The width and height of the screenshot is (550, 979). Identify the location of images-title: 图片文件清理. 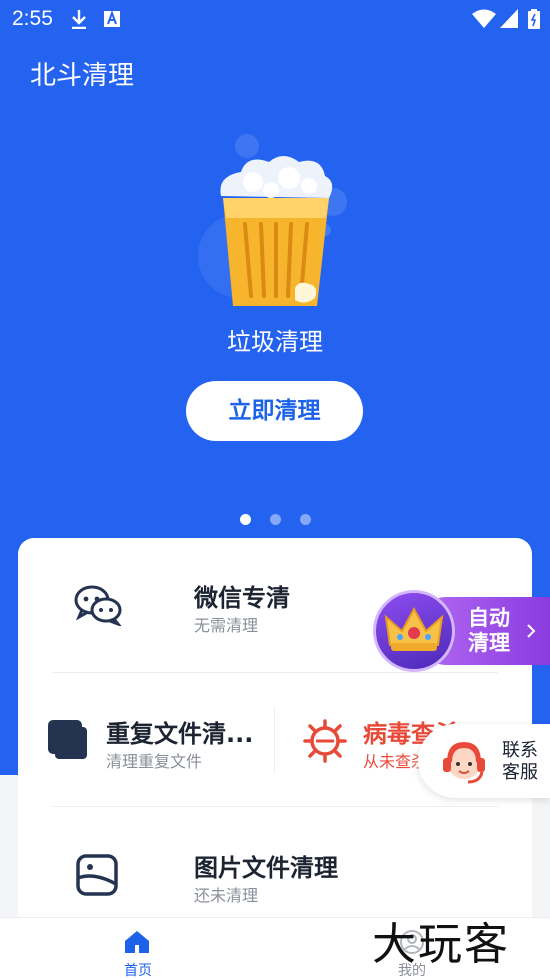
(266, 868).